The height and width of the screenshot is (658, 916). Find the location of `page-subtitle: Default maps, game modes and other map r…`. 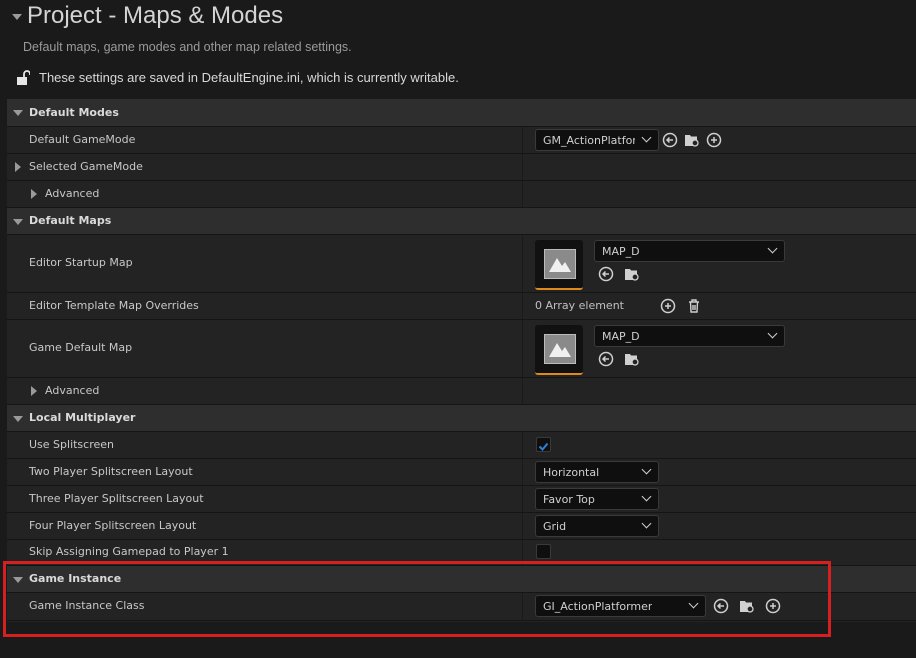

page-subtitle: Default maps, game modes and other map r… is located at coordinates (187, 47).